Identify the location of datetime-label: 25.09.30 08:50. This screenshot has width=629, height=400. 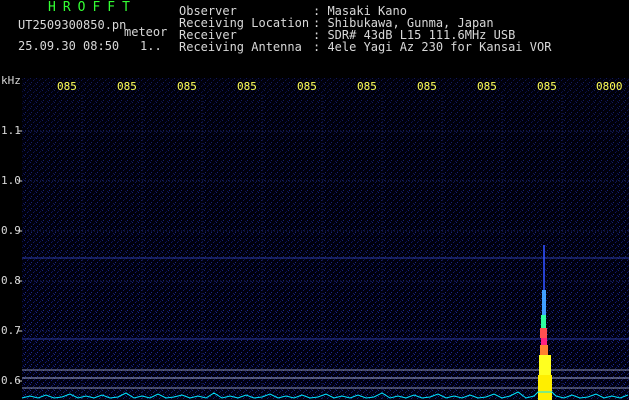
(69, 46).